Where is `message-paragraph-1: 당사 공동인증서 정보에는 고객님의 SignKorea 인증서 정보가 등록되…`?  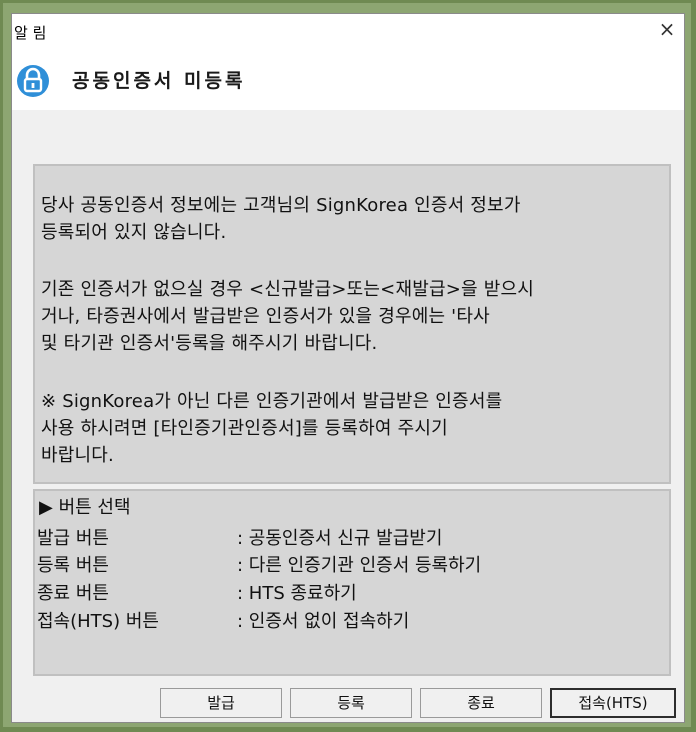
message-paragraph-1: 당사 공동인증서 정보에는 고객님의 SignKorea 인증서 정보가 등록되… is located at coordinates (281, 219).